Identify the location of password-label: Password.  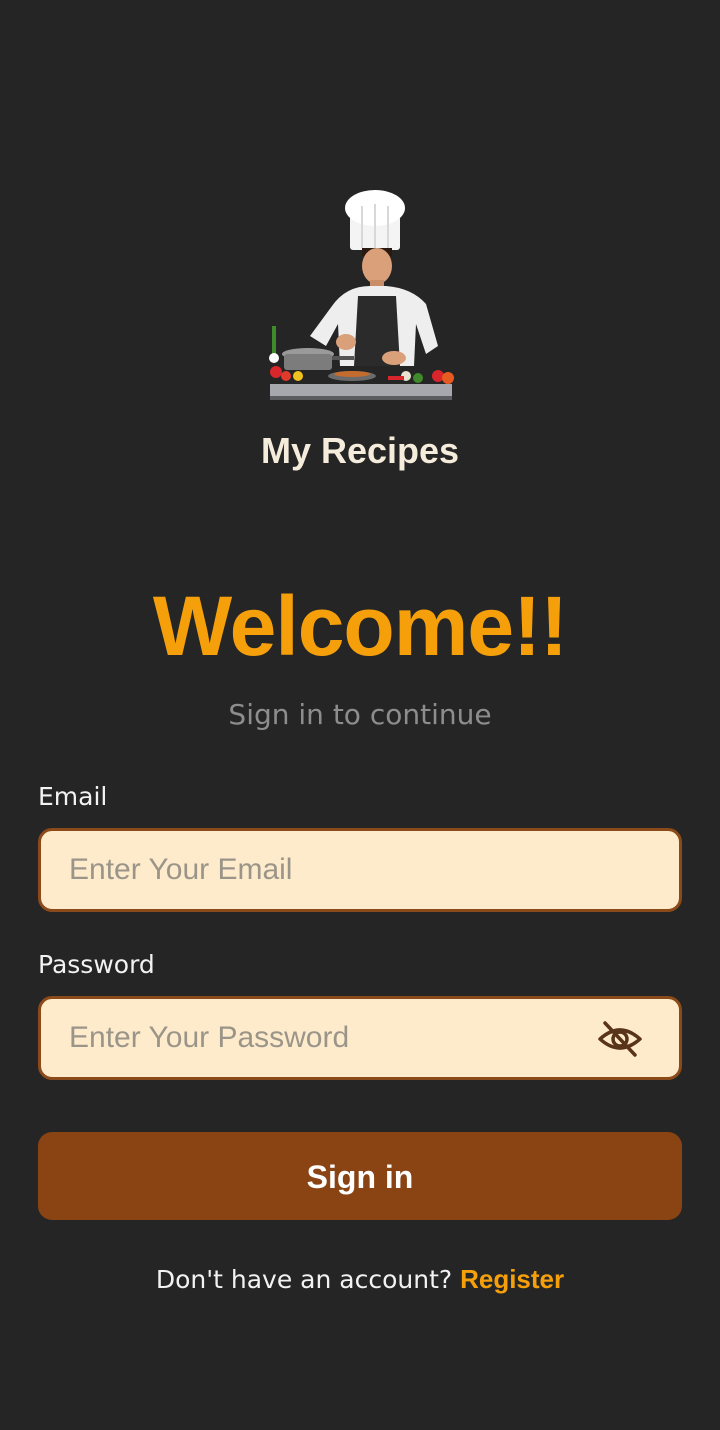
(96, 964).